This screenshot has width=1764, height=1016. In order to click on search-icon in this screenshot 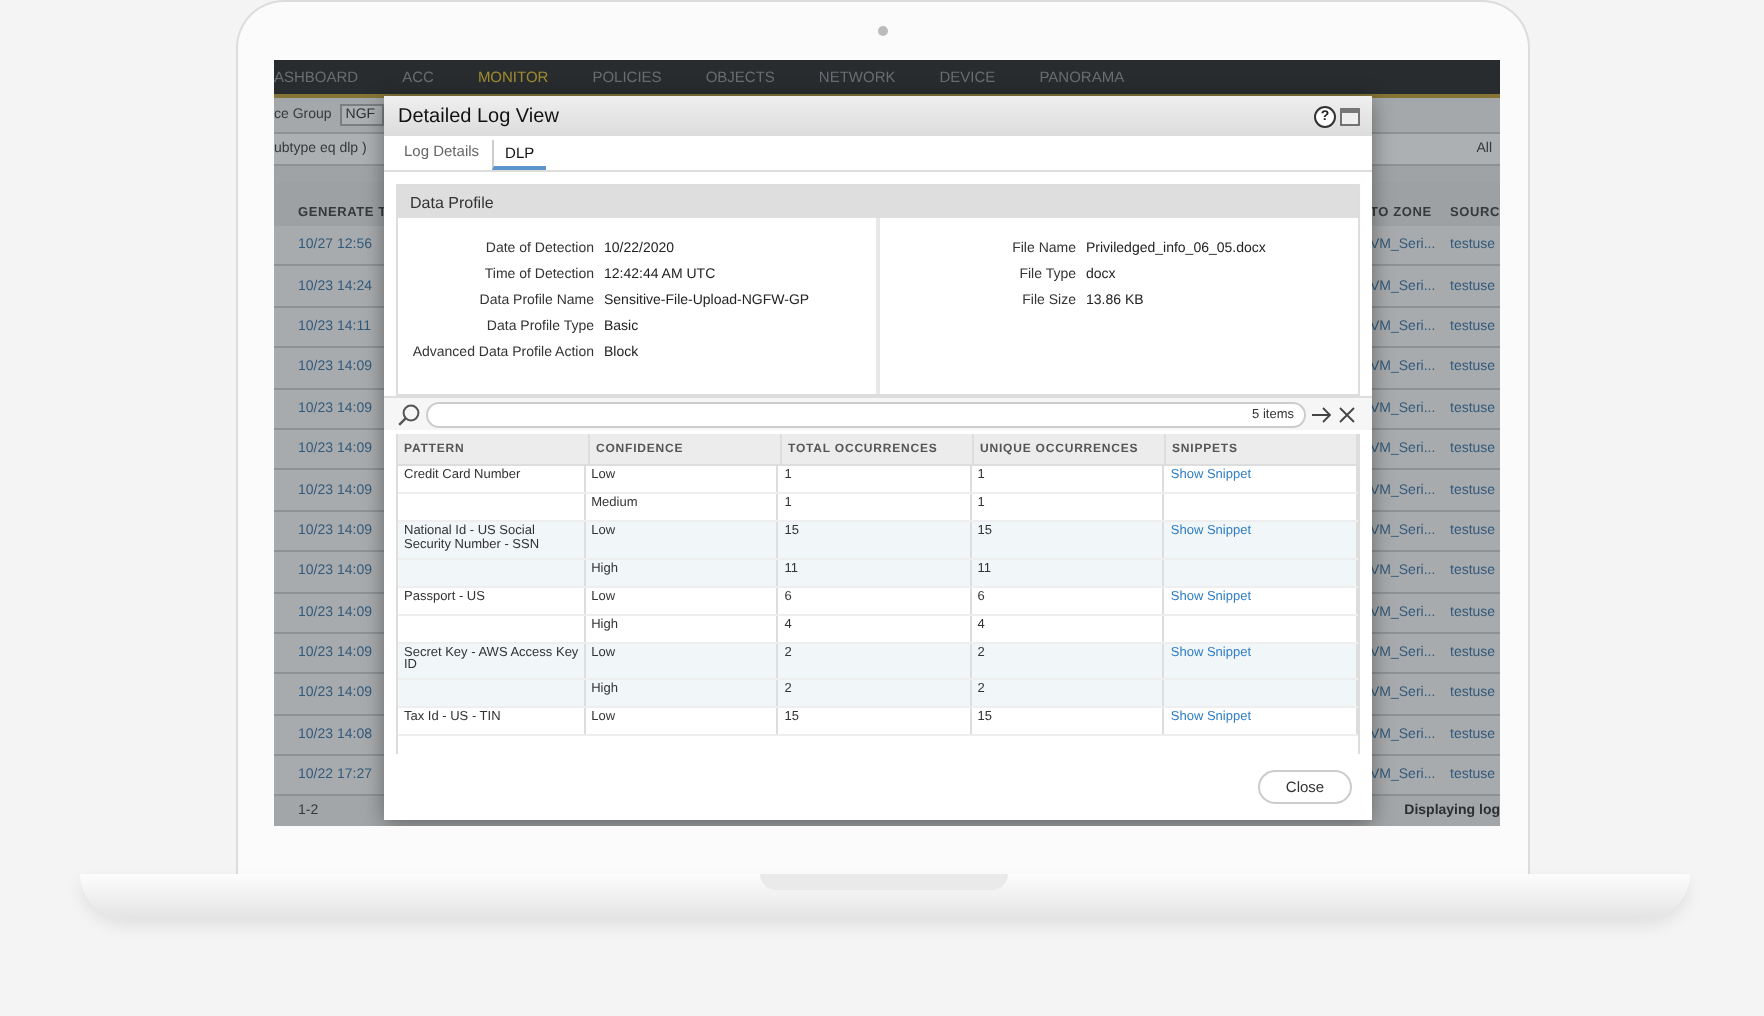, I will do `click(409, 414)`.